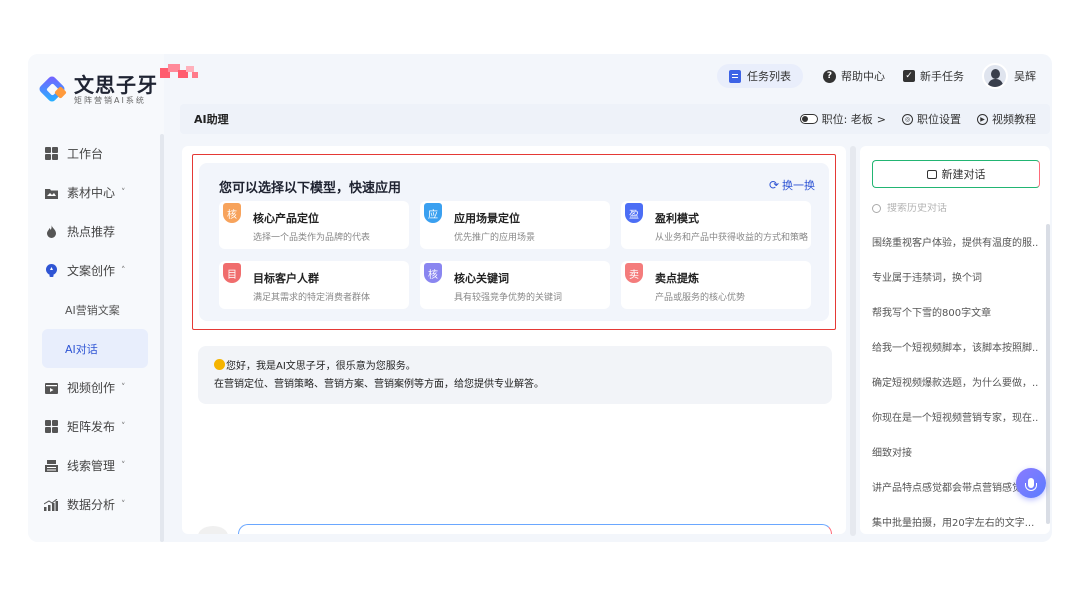 The height and width of the screenshot is (608, 1080). Describe the element at coordinates (931, 119) in the screenshot. I see `position-settings-link: ◎ 职位设置` at that location.